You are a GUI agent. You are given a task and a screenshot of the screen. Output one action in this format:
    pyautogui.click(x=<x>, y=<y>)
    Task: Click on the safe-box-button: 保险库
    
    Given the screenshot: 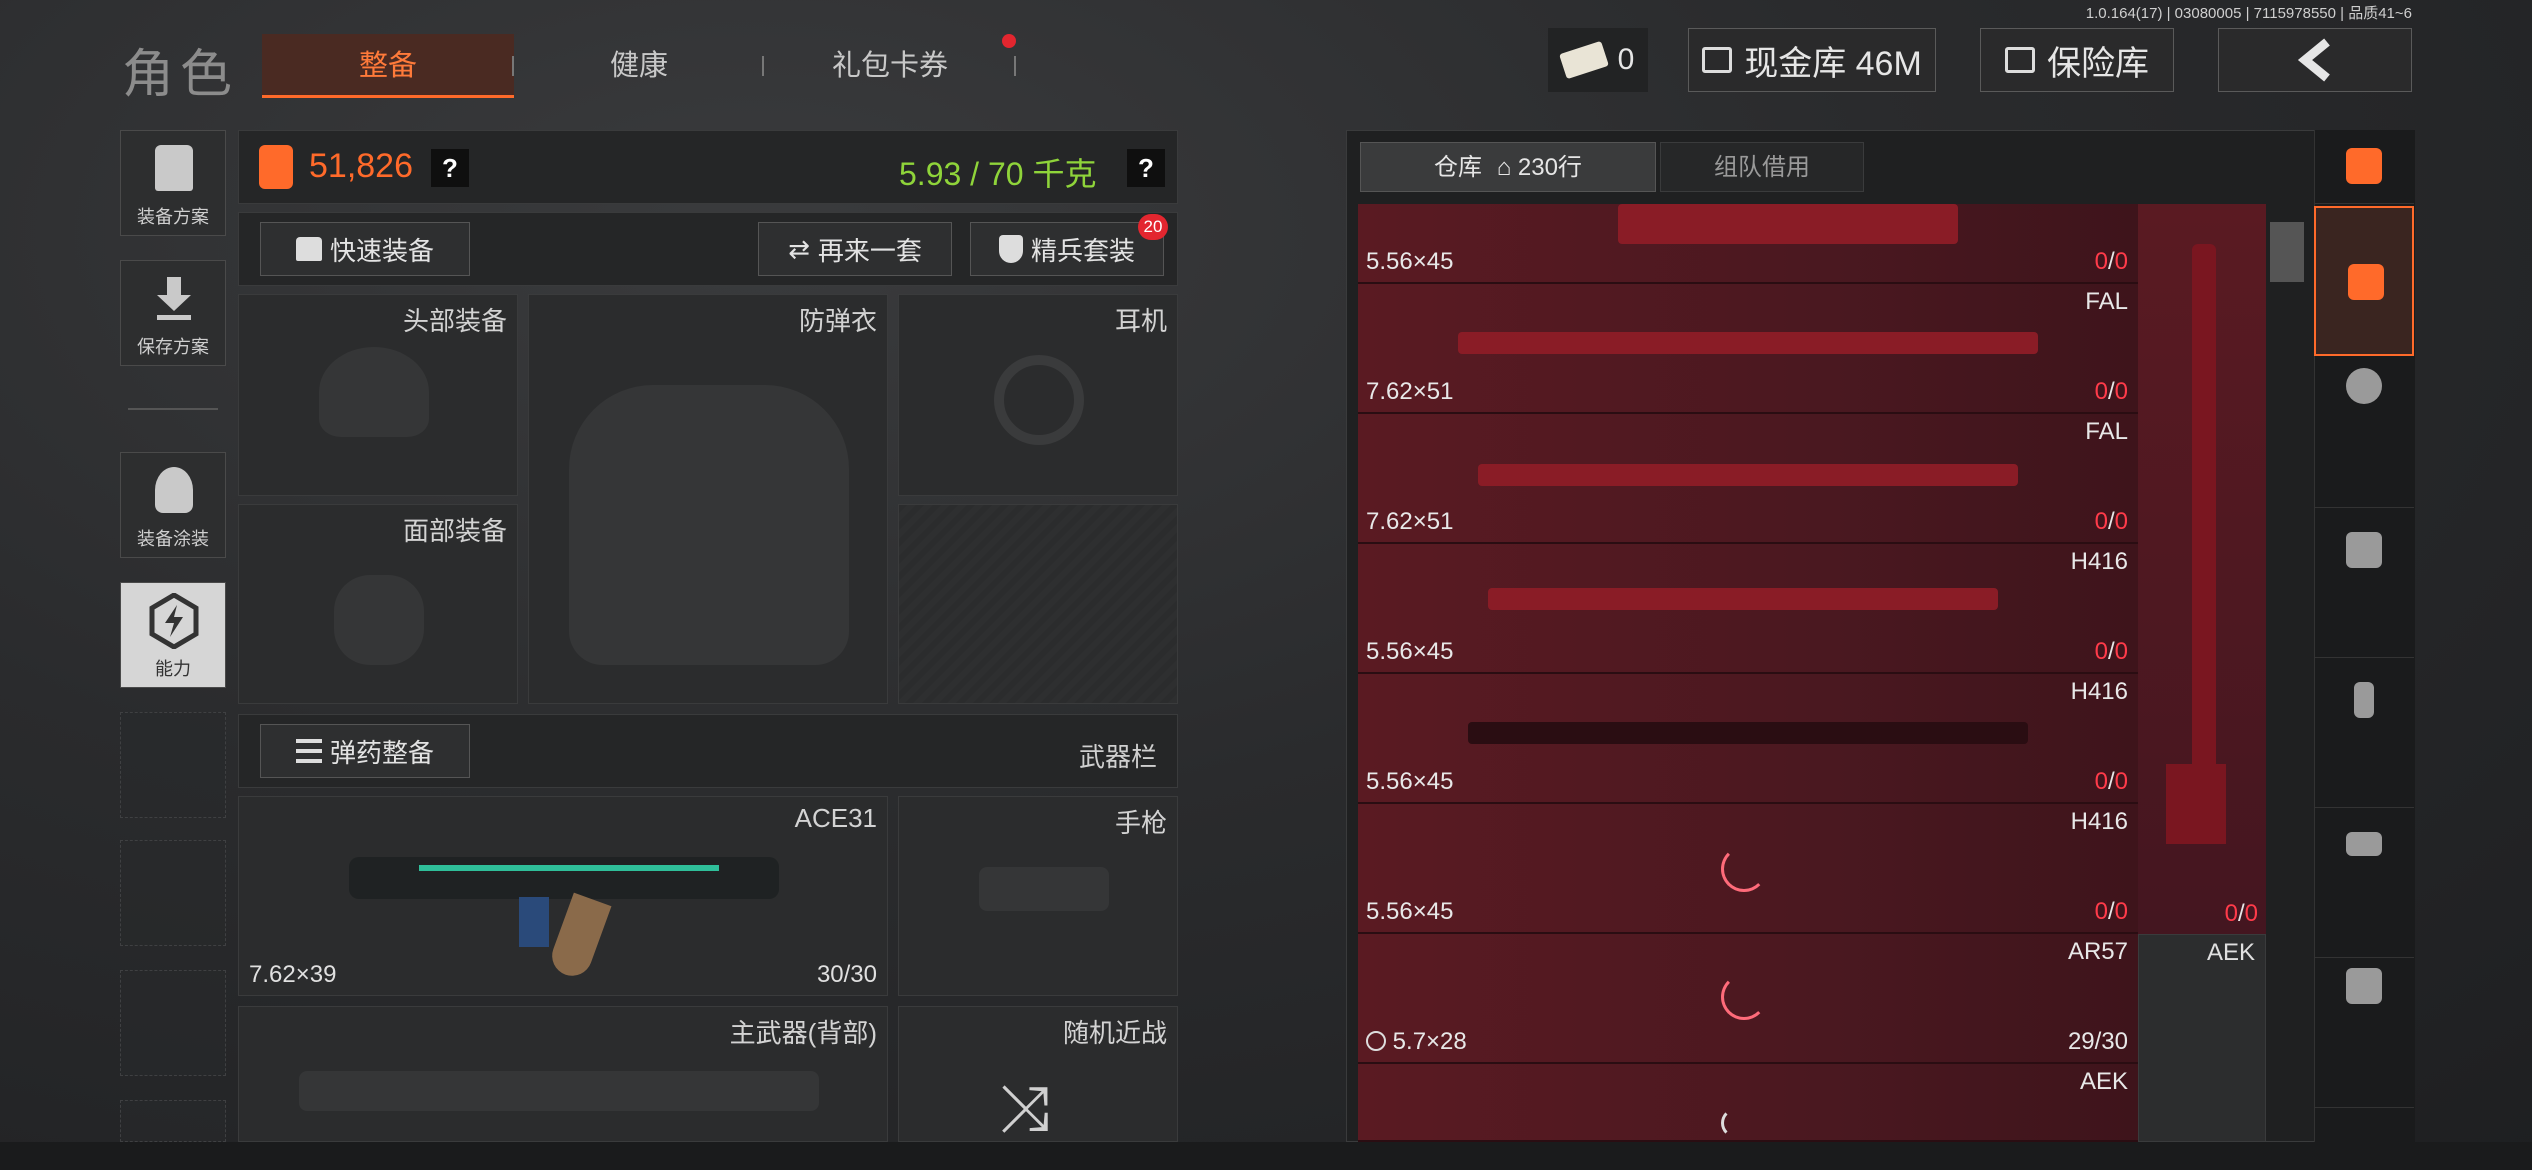 What is the action you would take?
    pyautogui.click(x=2077, y=60)
    